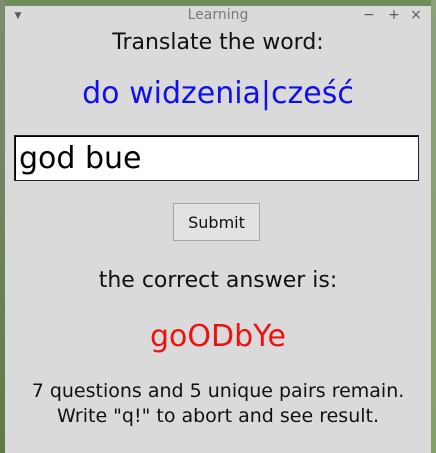  What do you see at coordinates (218, 280) in the screenshot?
I see `correct-answer-label: the correct answer is:` at bounding box center [218, 280].